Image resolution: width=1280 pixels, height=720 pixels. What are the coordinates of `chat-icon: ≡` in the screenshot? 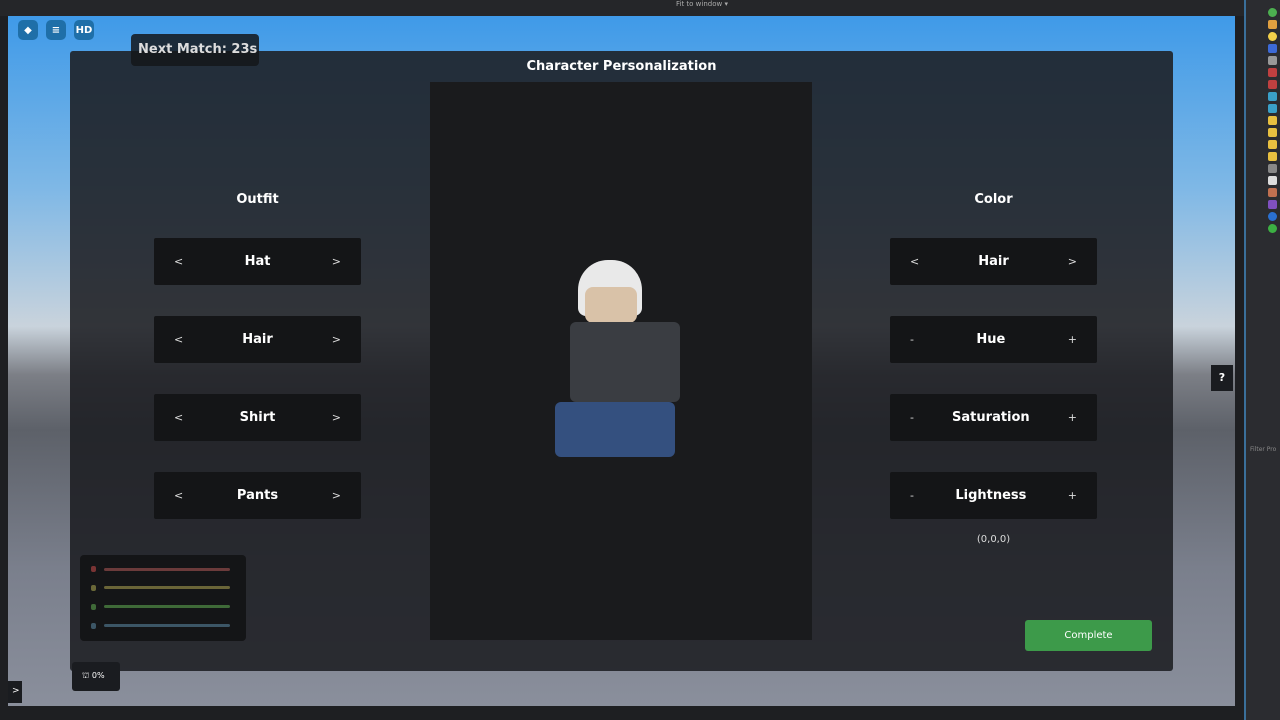 It's located at (56, 30).